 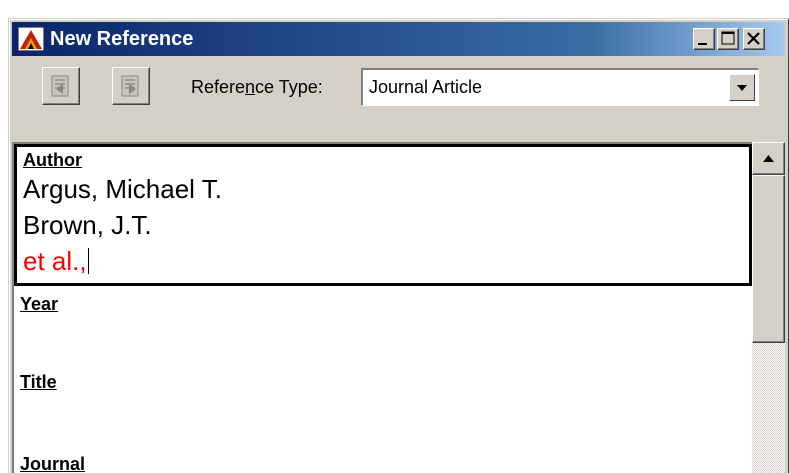 What do you see at coordinates (122, 189) in the screenshot?
I see `author-entry: Argus, Michael T.` at bounding box center [122, 189].